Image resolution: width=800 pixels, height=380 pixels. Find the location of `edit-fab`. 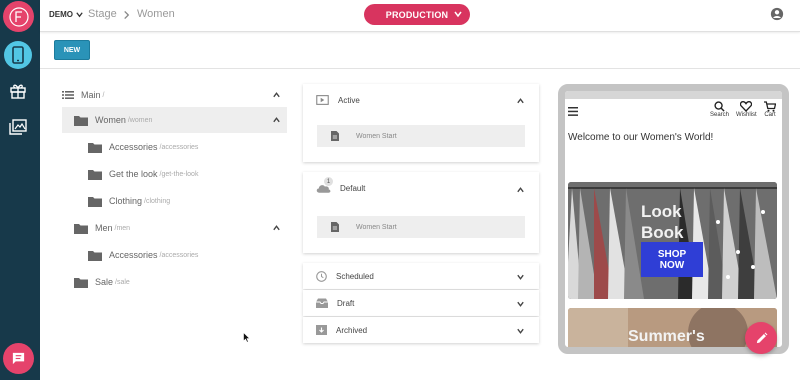

edit-fab is located at coordinates (761, 338).